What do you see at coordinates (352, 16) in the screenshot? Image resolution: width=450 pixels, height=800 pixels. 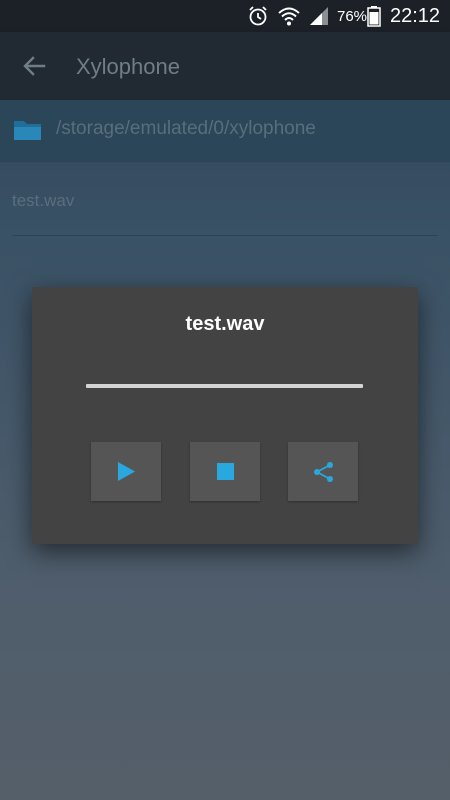 I see `battery-percent: 76%` at bounding box center [352, 16].